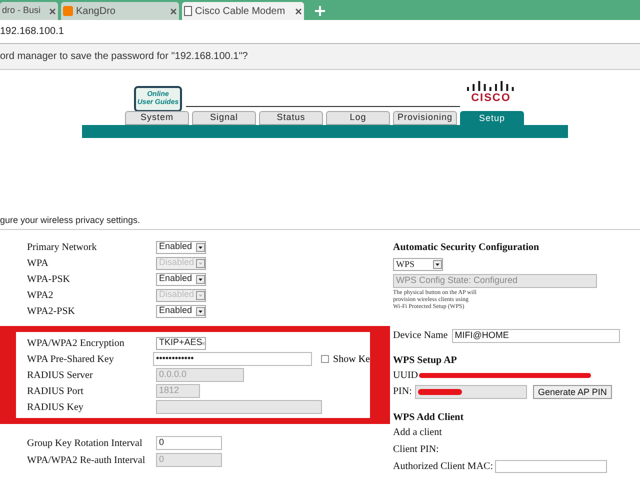 The height and width of the screenshot is (480, 640). I want to click on dropdown: WPS, so click(418, 264).